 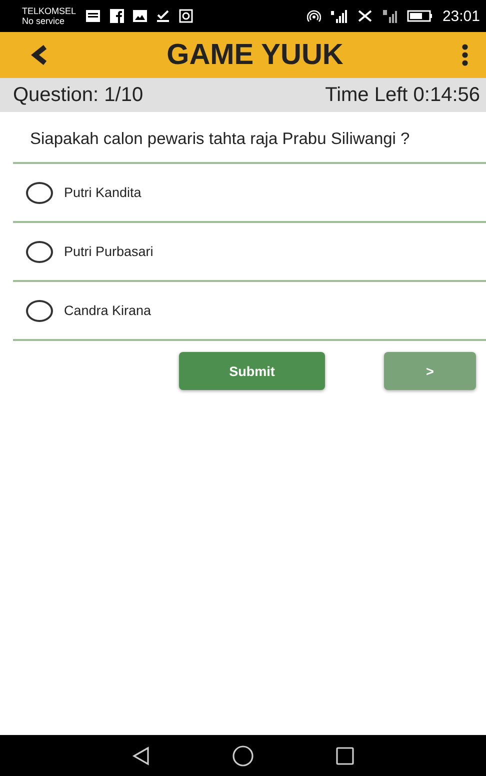 What do you see at coordinates (220, 139) in the screenshot?
I see `question-text: Siapakah calon pewaris tahta raja Prabu Siliwangi ?` at bounding box center [220, 139].